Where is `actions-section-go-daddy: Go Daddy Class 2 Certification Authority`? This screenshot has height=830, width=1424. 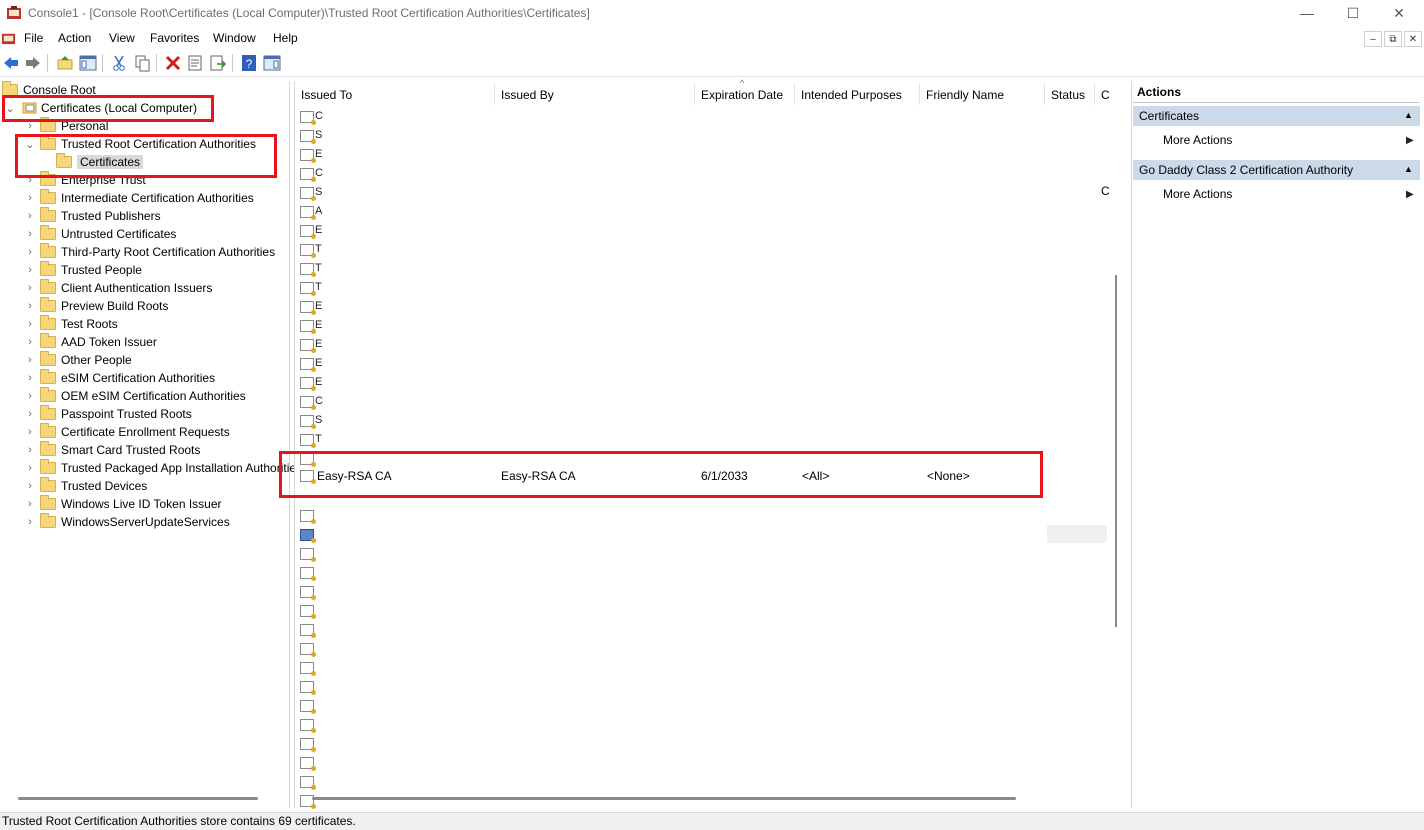 actions-section-go-daddy: Go Daddy Class 2 Certification Authority is located at coordinates (1276, 170).